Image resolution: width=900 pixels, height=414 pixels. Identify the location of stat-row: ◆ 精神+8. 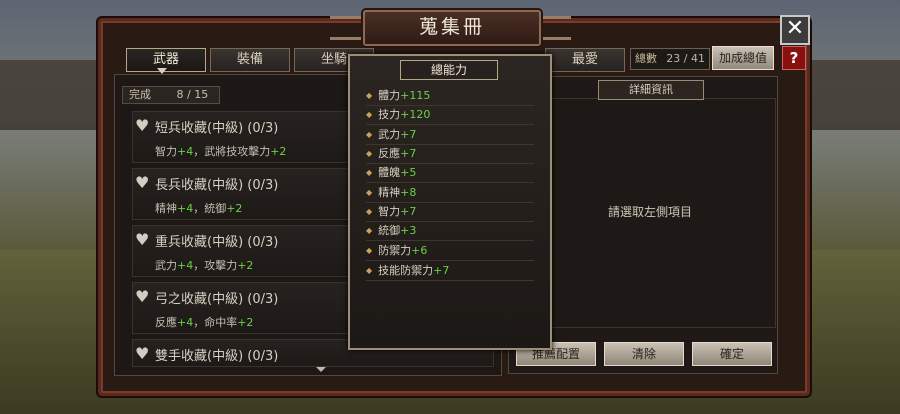
(450, 193).